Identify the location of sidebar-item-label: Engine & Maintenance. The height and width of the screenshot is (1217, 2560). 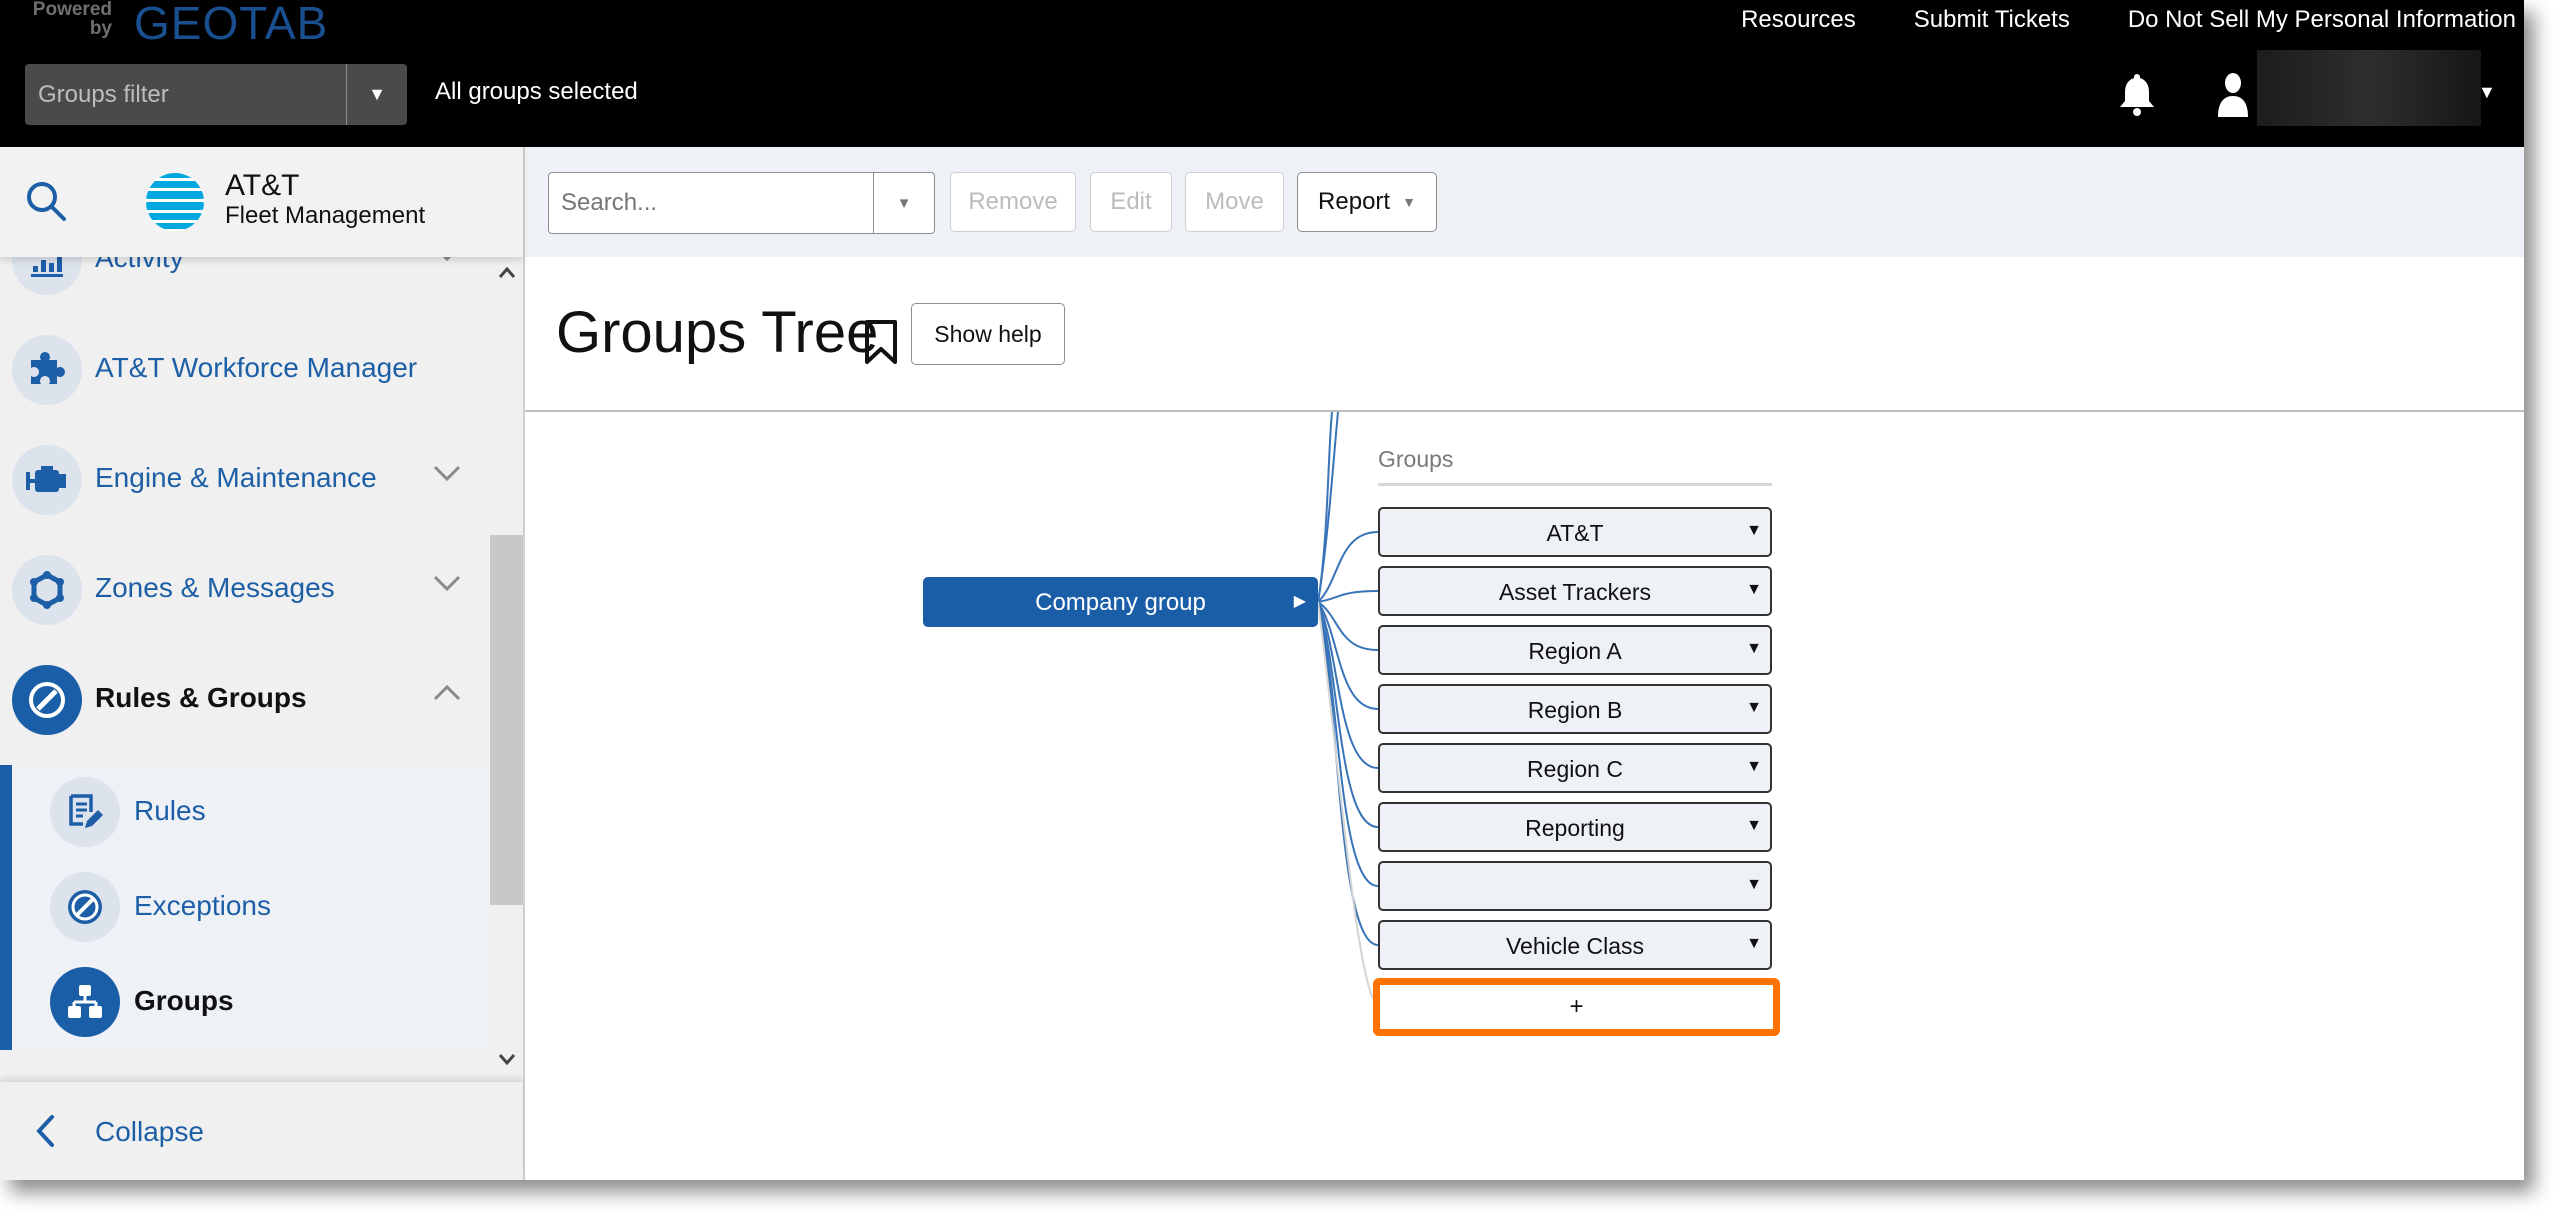
(236, 477).